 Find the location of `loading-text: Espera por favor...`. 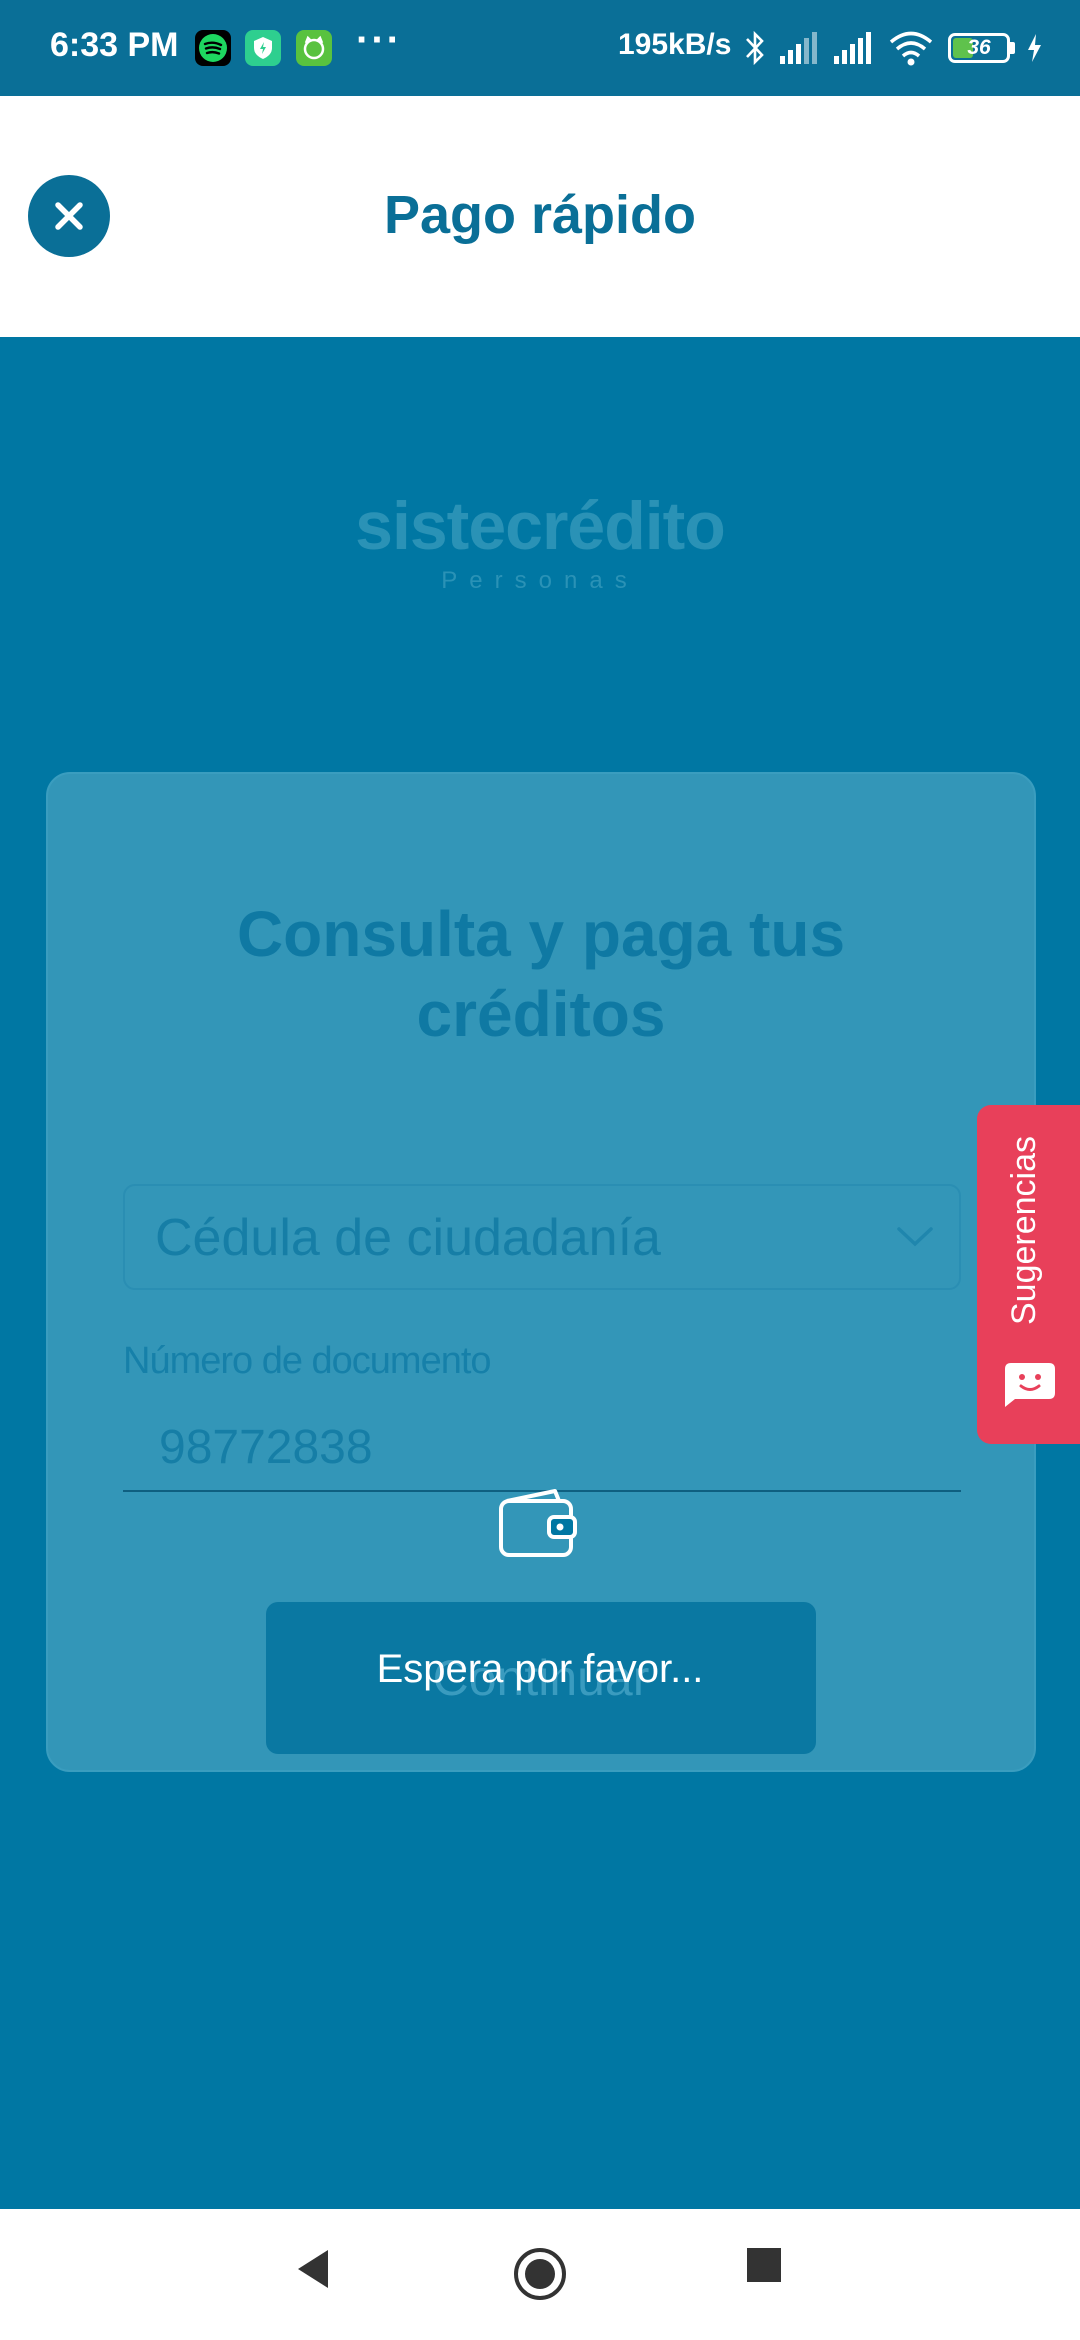

loading-text: Espera por favor... is located at coordinates (540, 1669).